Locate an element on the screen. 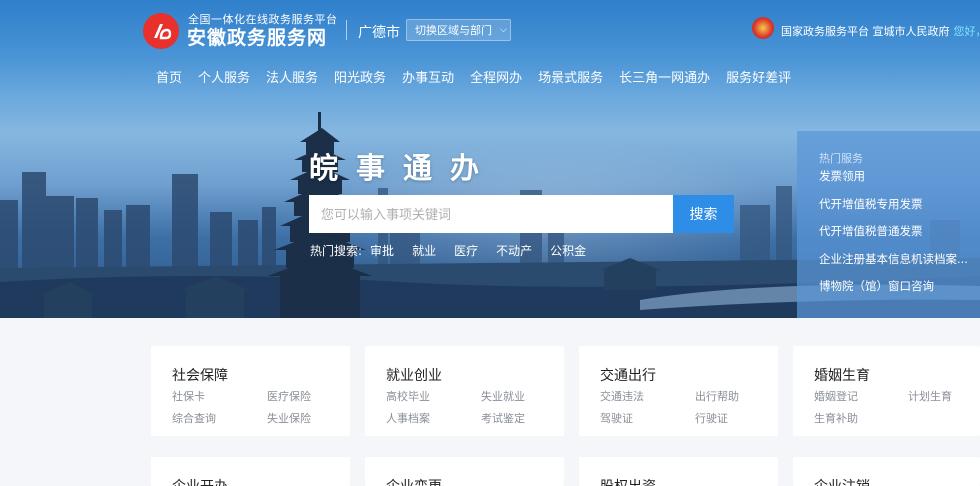 This screenshot has width=980, height=486. hot-search-item: 审批 is located at coordinates (382, 250).